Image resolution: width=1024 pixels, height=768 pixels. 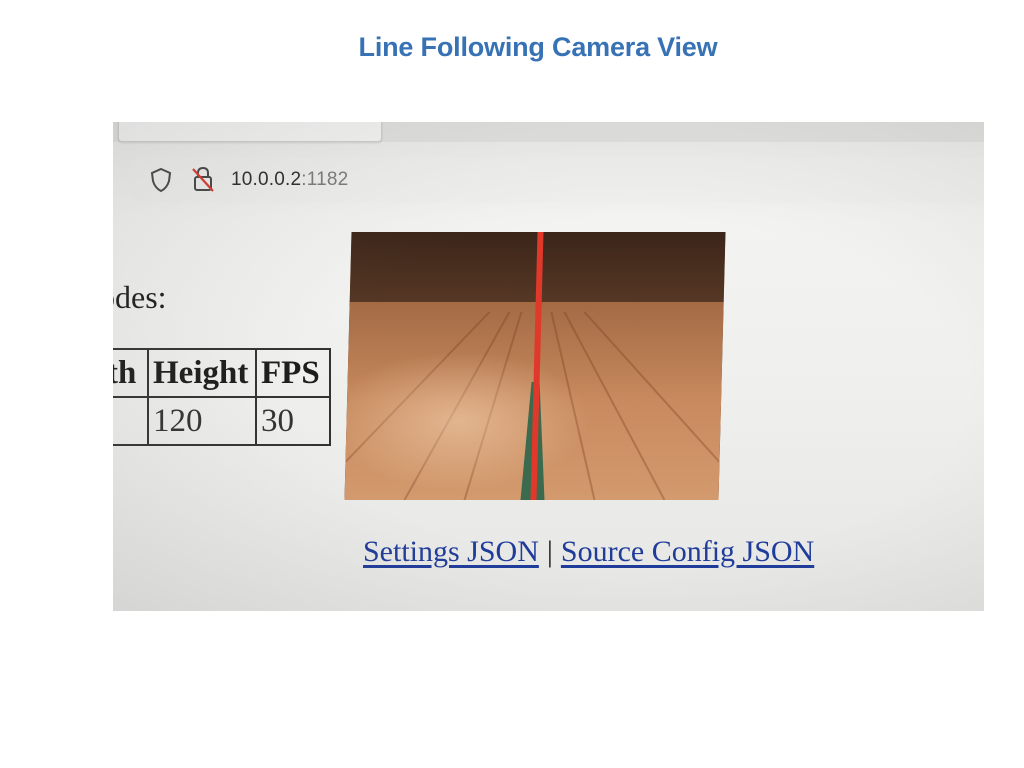 I want to click on insecure-lock-icon, so click(x=203, y=179).